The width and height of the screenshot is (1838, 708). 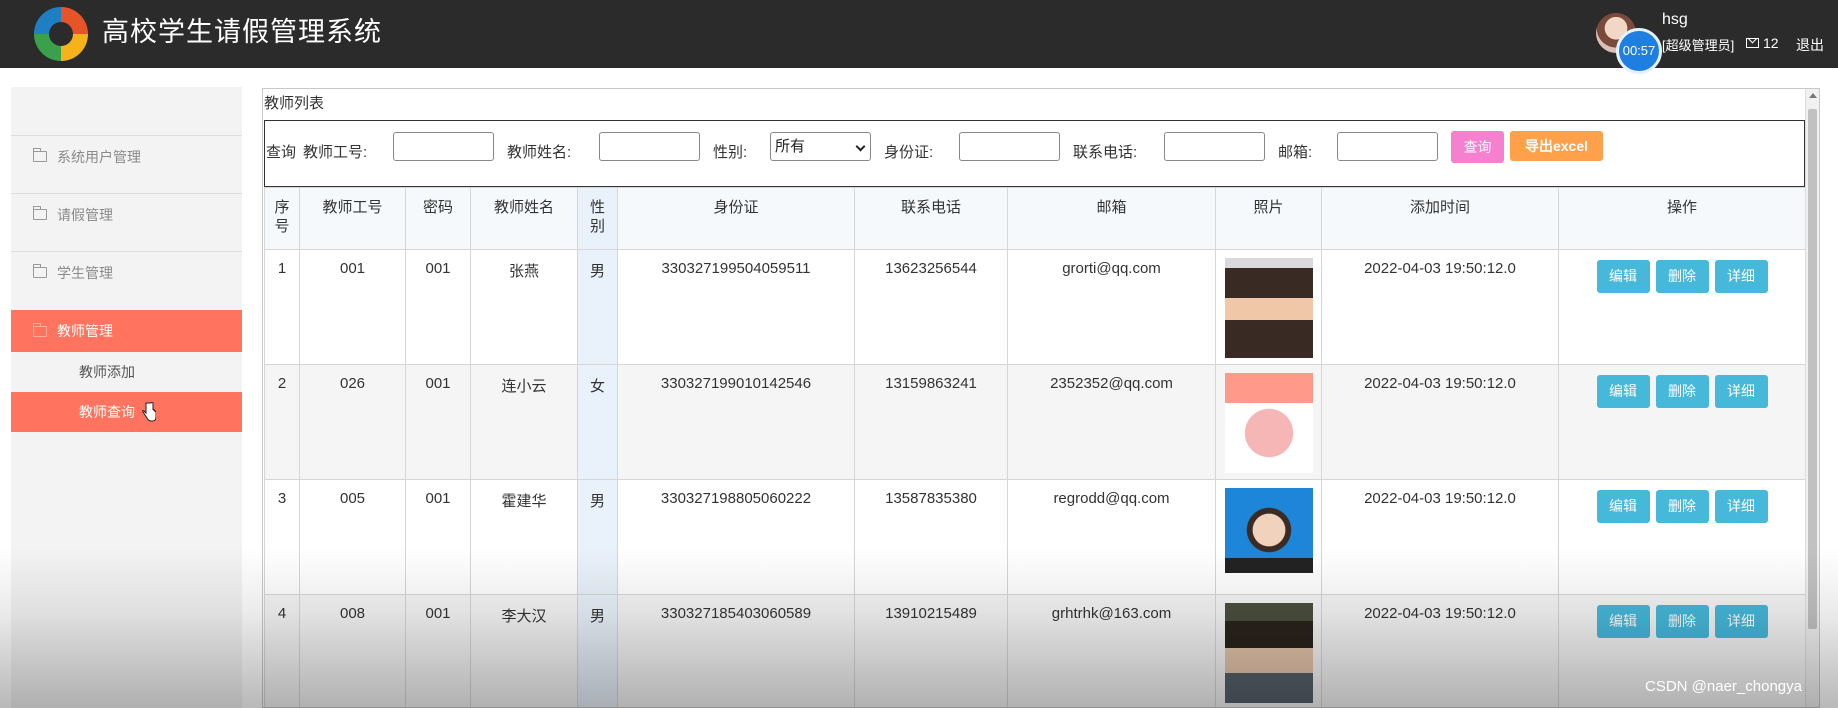 I want to click on cell-index: 1, so click(x=282, y=307).